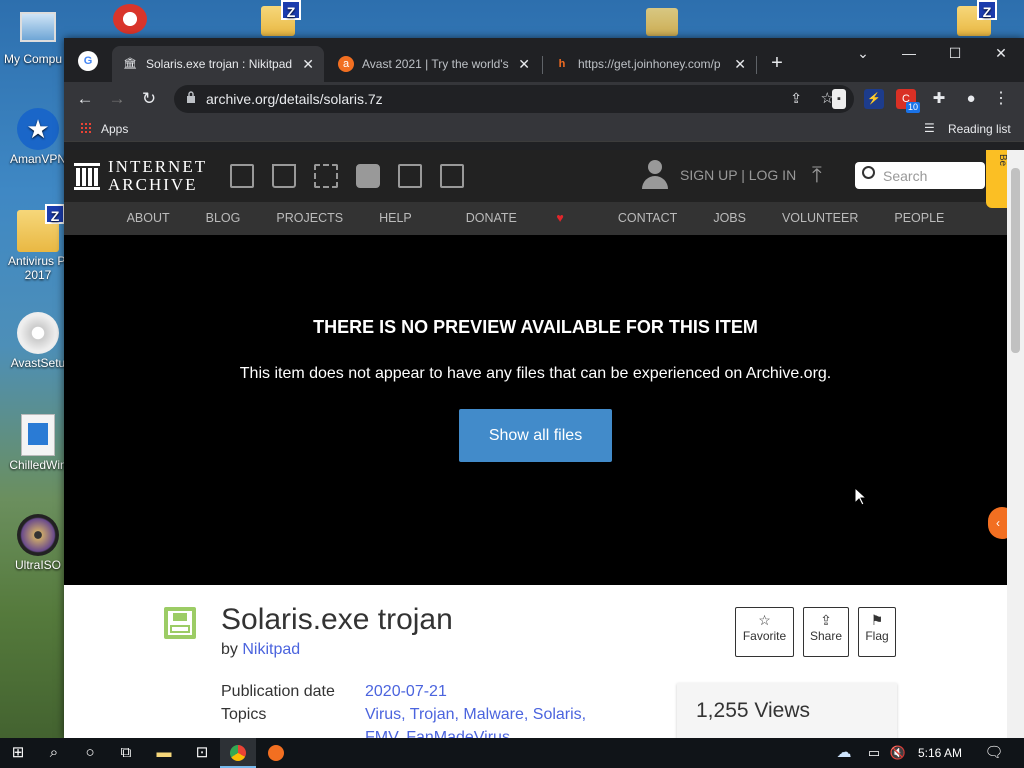 Image resolution: width=1024 pixels, height=768 pixels. I want to click on cortana-circle-icon: ○, so click(90, 753).